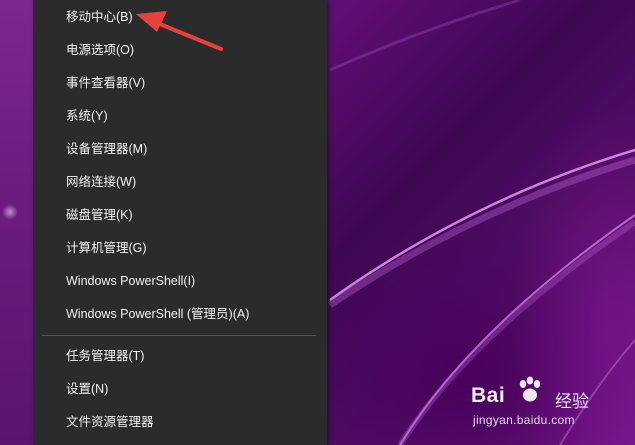 The image size is (635, 445). I want to click on menu-separator, so click(179, 335).